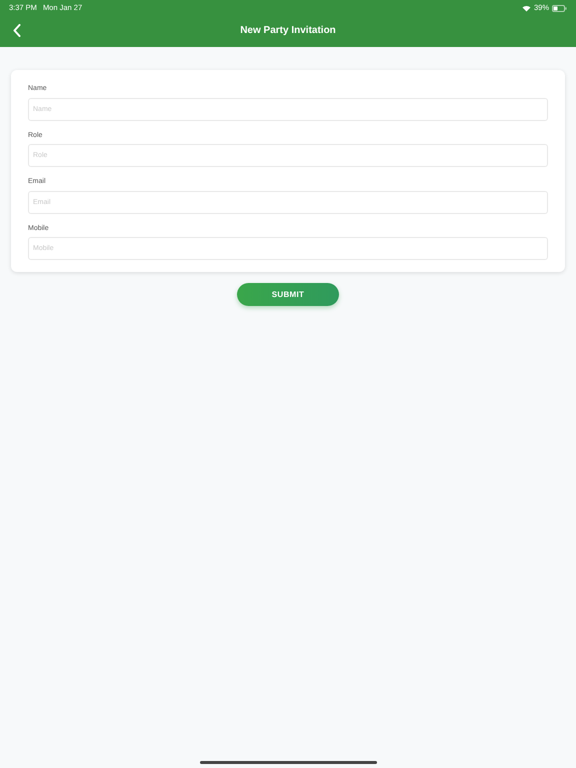  What do you see at coordinates (288, 31) in the screenshot?
I see `screen-title: New Party Invitation` at bounding box center [288, 31].